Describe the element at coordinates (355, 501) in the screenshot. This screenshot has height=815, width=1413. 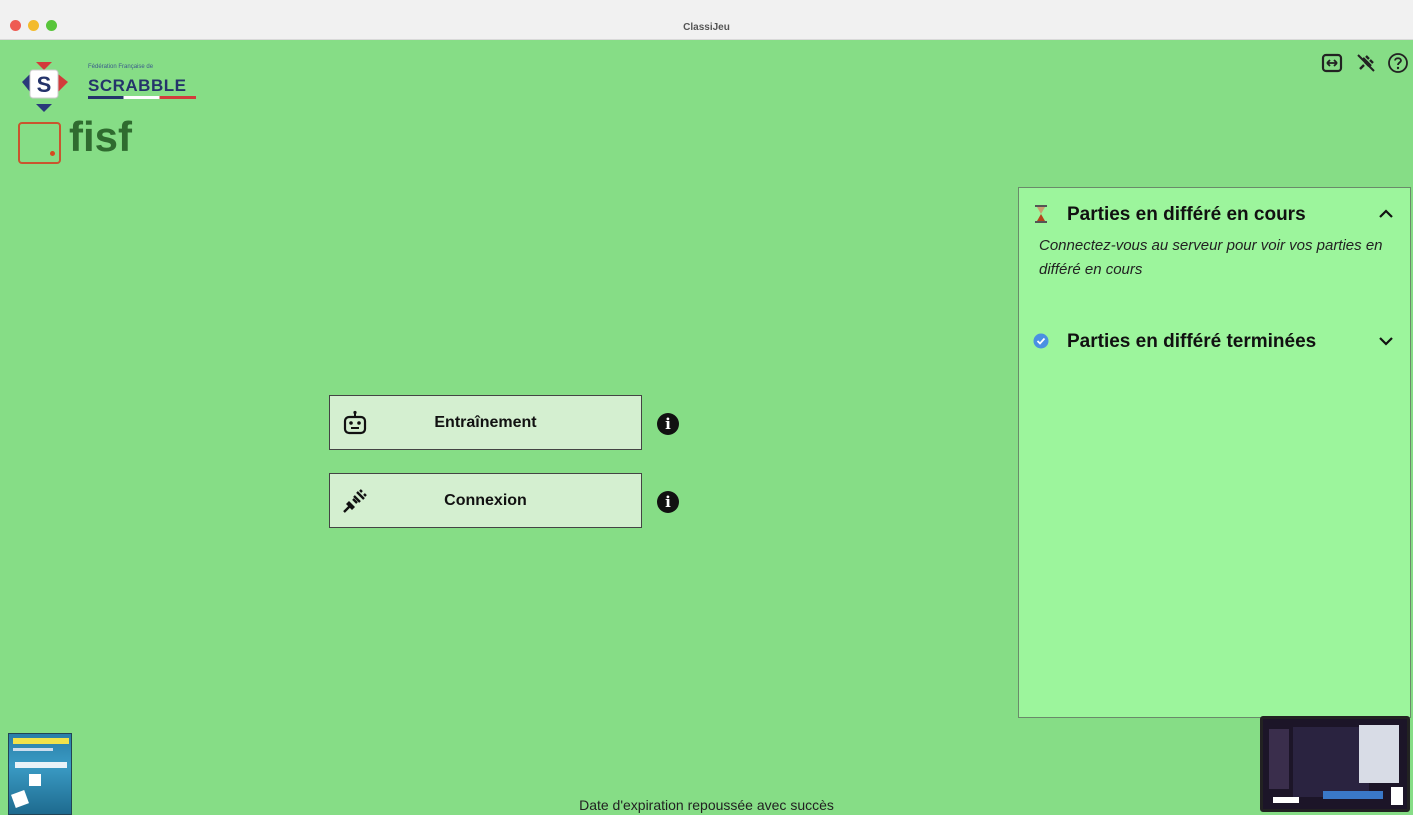
I see `plug-icon` at that location.